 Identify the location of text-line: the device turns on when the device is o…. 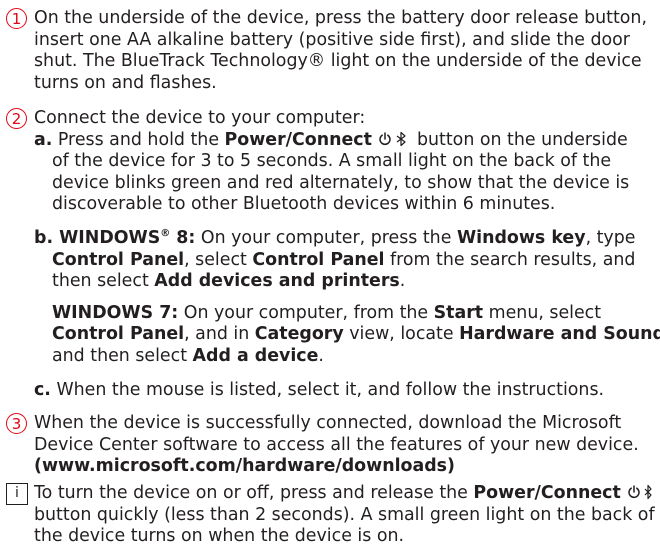
(219, 536).